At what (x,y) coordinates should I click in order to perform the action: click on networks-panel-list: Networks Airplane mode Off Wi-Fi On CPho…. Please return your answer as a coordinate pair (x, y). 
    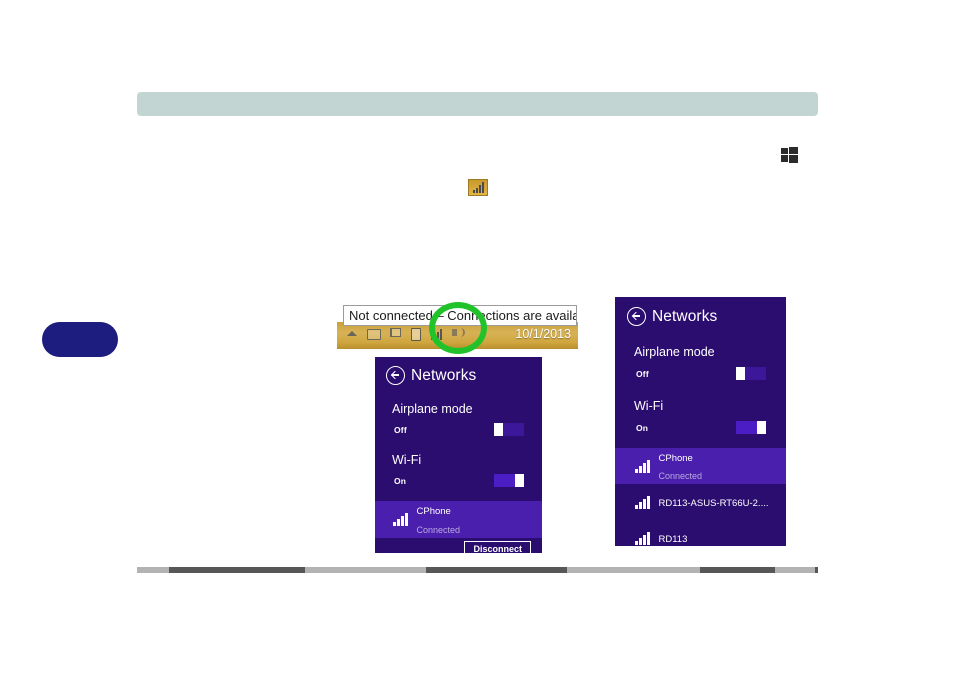
    Looking at the image, I should click on (700, 421).